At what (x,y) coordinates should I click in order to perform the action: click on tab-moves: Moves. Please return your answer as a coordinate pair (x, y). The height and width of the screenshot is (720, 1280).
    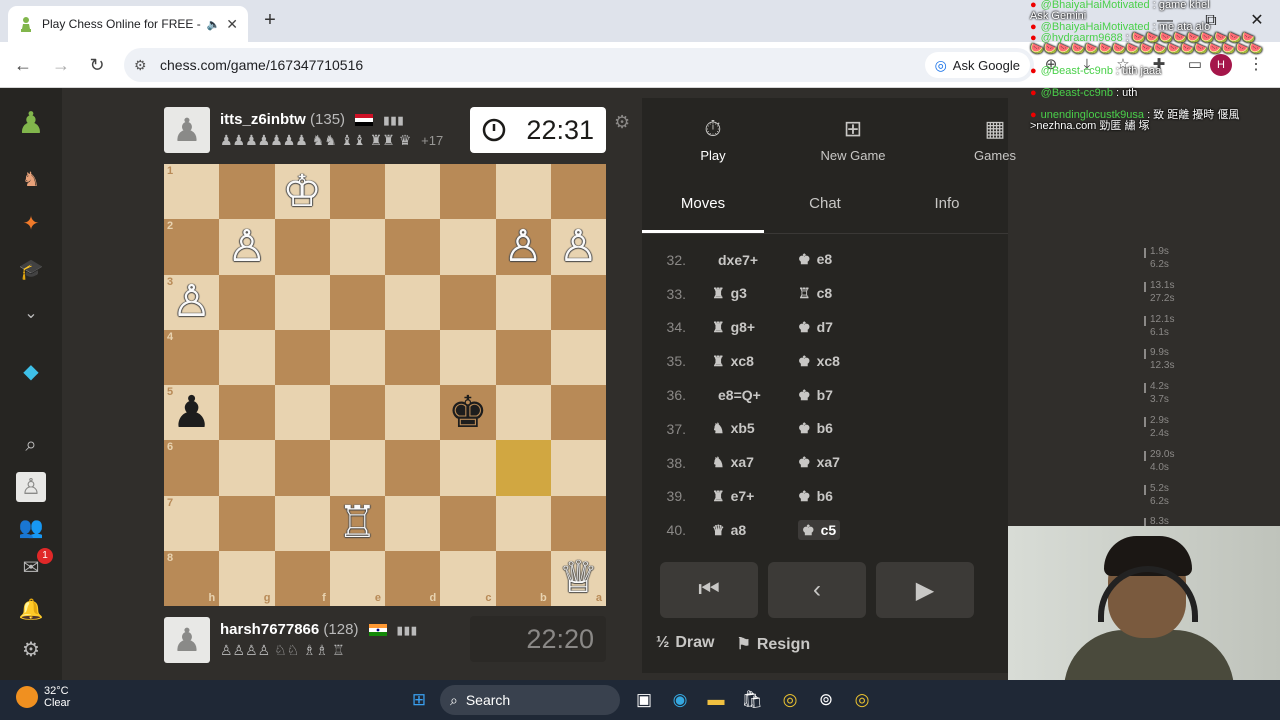
    Looking at the image, I should click on (703, 211).